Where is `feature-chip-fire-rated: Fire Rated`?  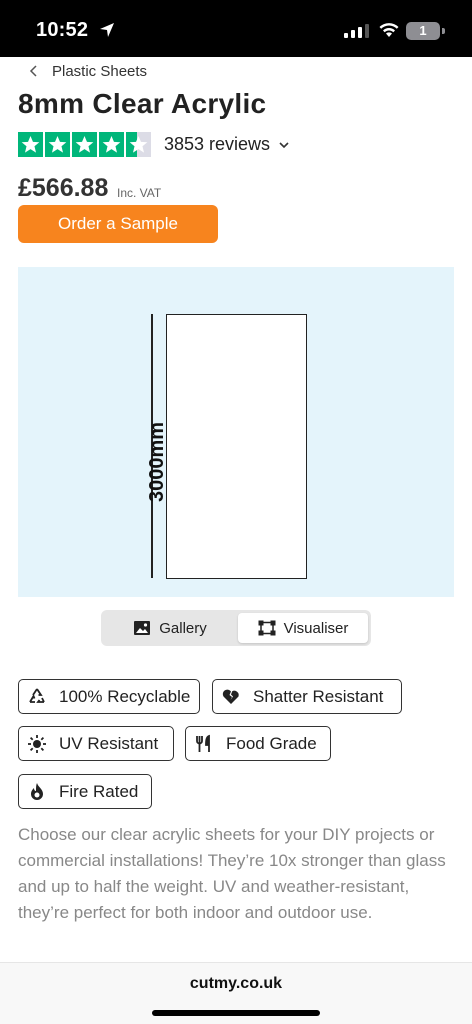 feature-chip-fire-rated: Fire Rated is located at coordinates (85, 791).